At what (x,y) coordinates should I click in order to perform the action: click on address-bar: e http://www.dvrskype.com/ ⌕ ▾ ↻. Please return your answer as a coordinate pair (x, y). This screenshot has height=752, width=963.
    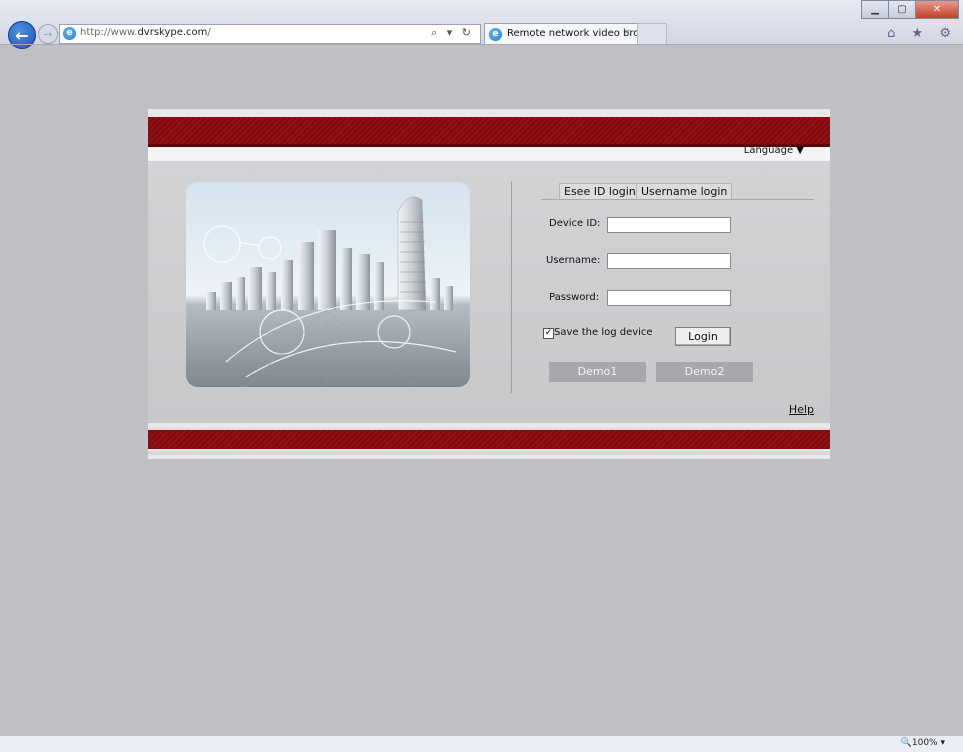
    Looking at the image, I should click on (270, 34).